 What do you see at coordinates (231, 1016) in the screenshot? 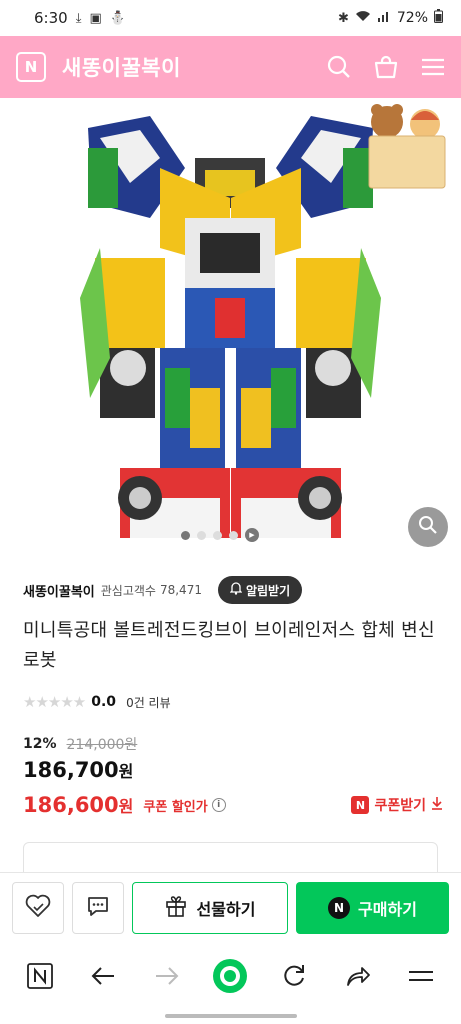
I see `home-indicator` at bounding box center [231, 1016].